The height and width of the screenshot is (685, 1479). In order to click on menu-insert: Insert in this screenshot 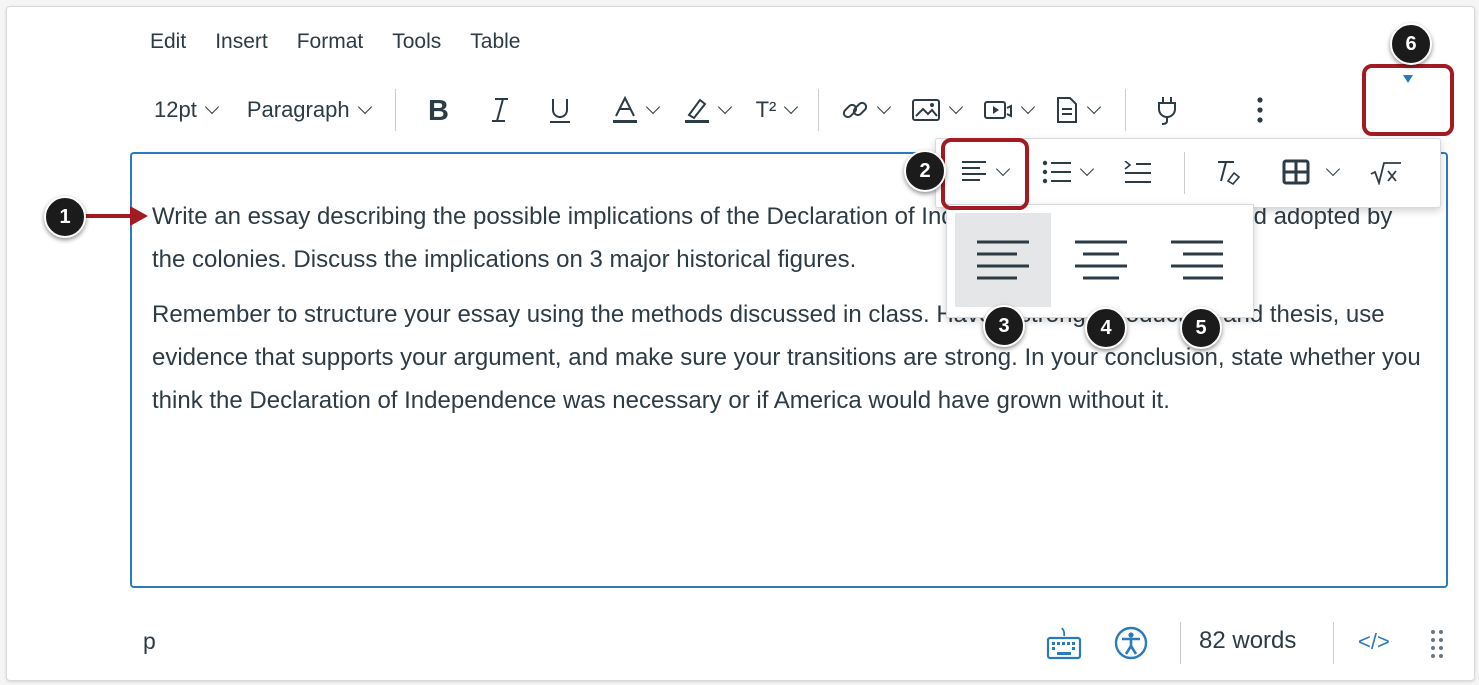, I will do `click(241, 42)`.